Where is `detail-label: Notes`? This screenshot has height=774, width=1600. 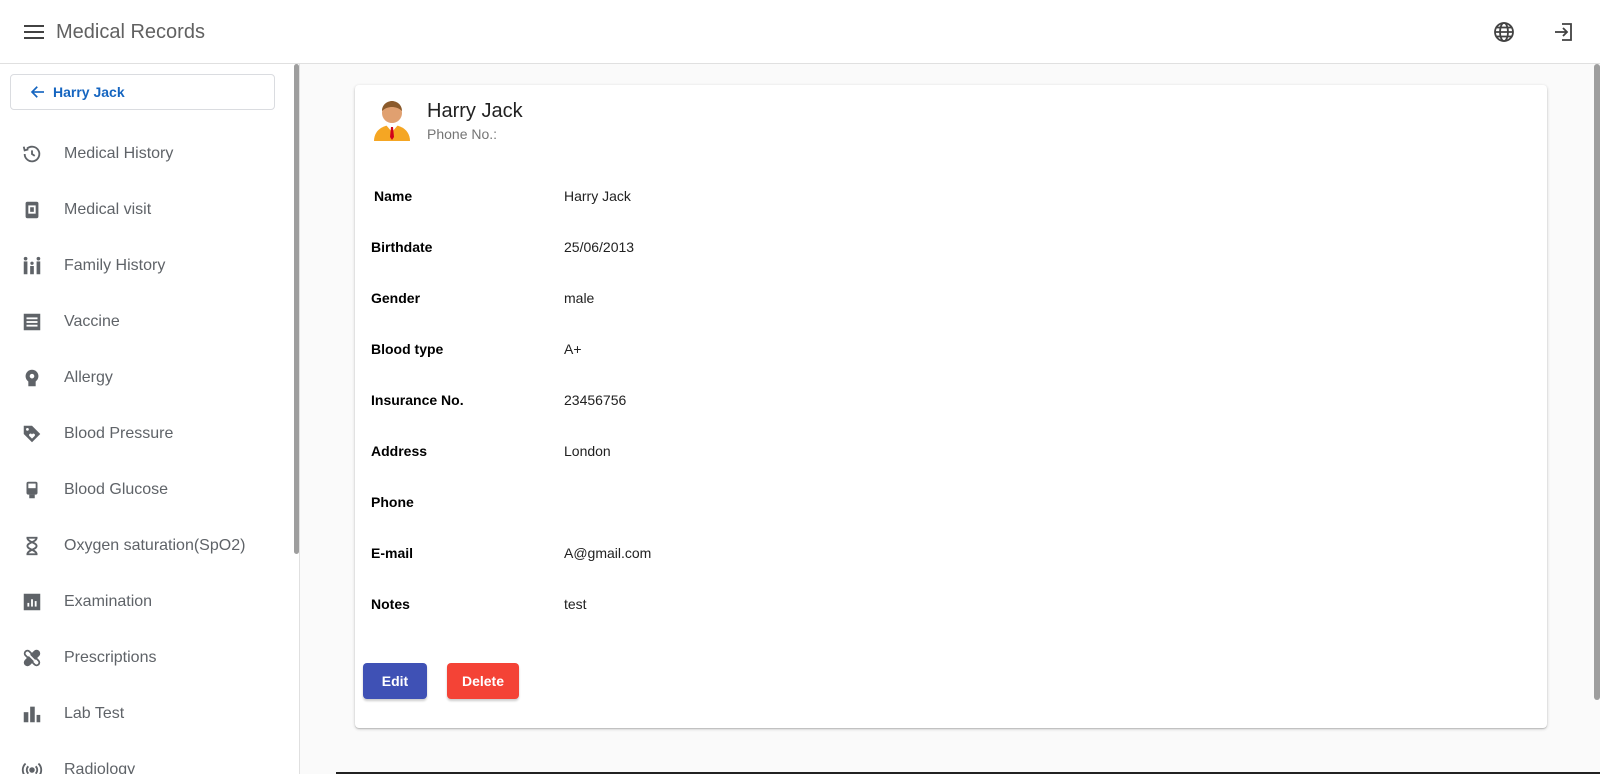 detail-label: Notes is located at coordinates (390, 603).